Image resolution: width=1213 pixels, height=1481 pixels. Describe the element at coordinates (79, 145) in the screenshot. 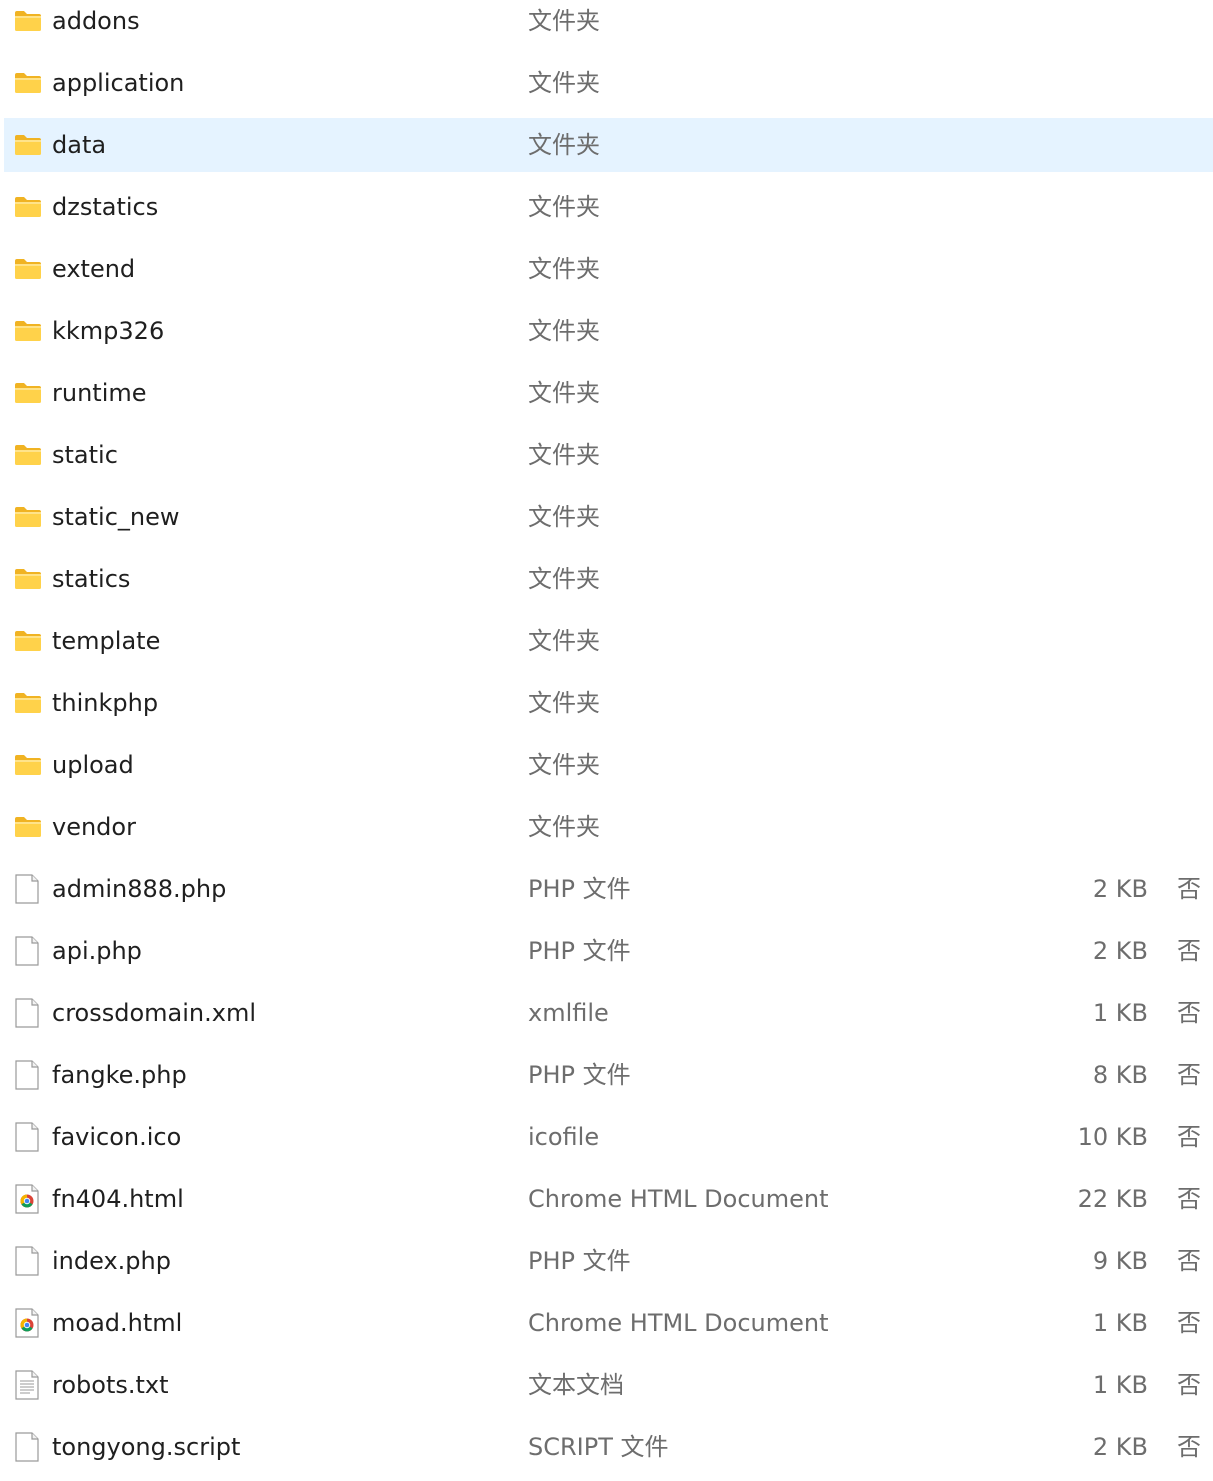

I see `file-name: data` at that location.